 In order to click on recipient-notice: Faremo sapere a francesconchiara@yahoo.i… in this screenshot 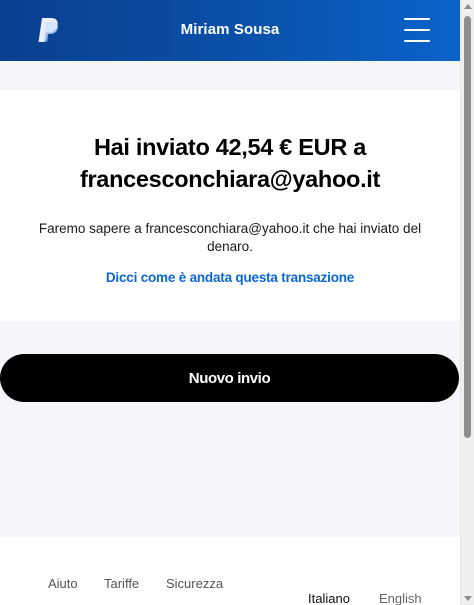, I will do `click(230, 237)`.